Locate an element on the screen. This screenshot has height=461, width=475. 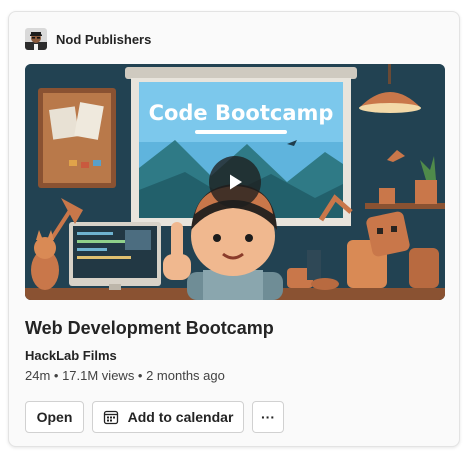
add-to-calendar-label: Add to calendar is located at coordinates (180, 417).